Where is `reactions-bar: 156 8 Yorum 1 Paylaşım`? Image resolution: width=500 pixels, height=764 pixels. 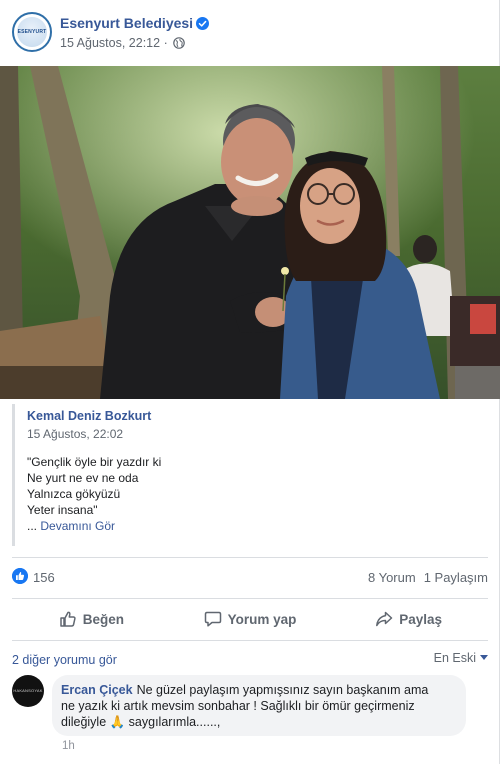
reactions-bar: 156 8 Yorum 1 Paylaşım is located at coordinates (250, 577).